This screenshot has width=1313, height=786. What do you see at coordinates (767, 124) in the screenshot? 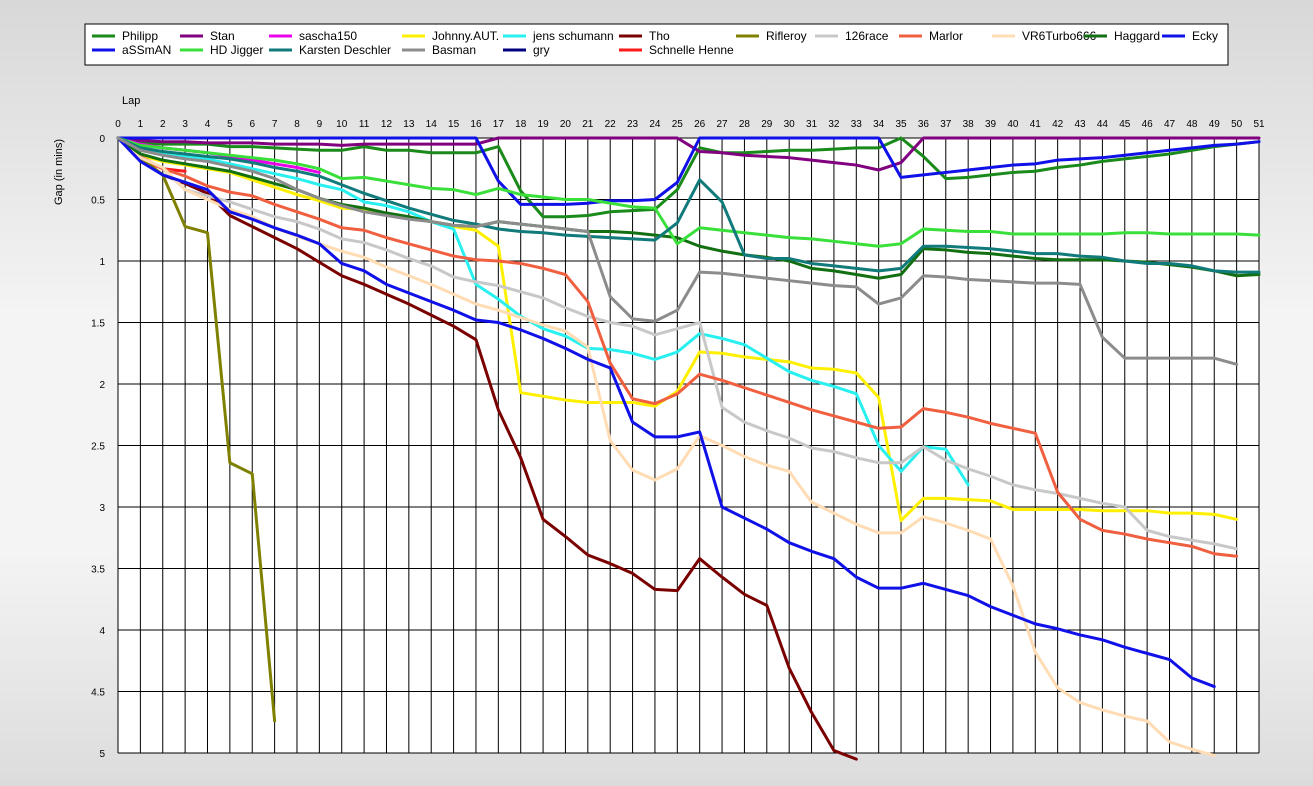
I see `x-tick-label: 29` at bounding box center [767, 124].